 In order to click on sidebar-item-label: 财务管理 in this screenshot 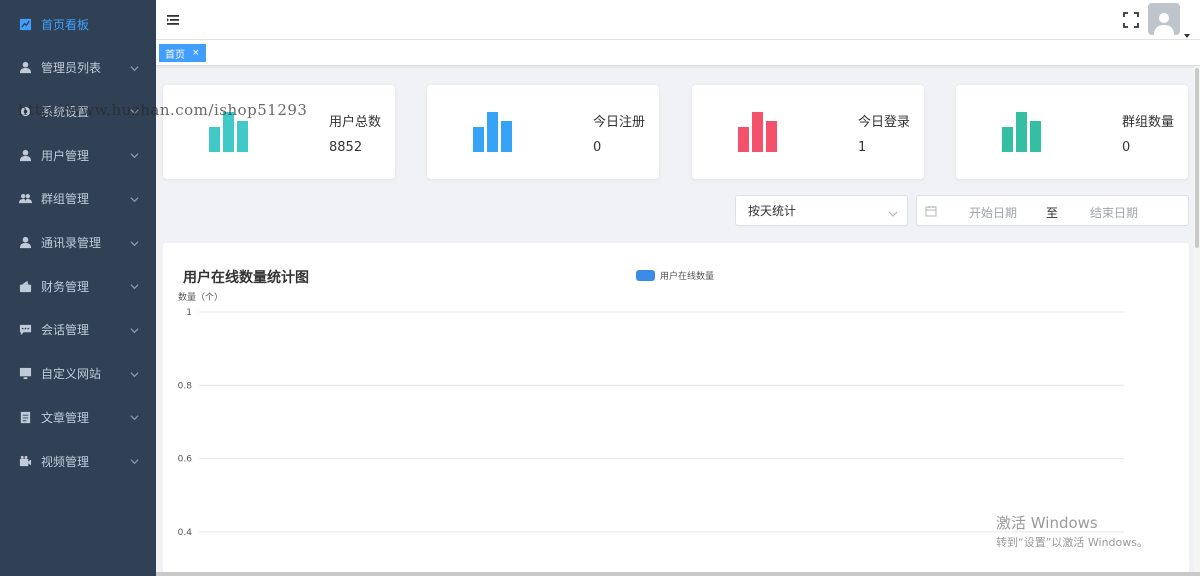, I will do `click(65, 286)`.